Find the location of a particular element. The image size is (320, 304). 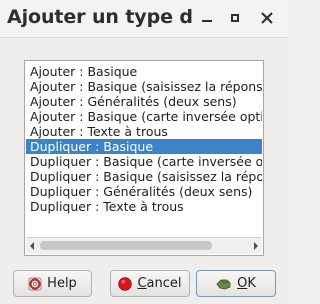

close-button is located at coordinates (267, 18).